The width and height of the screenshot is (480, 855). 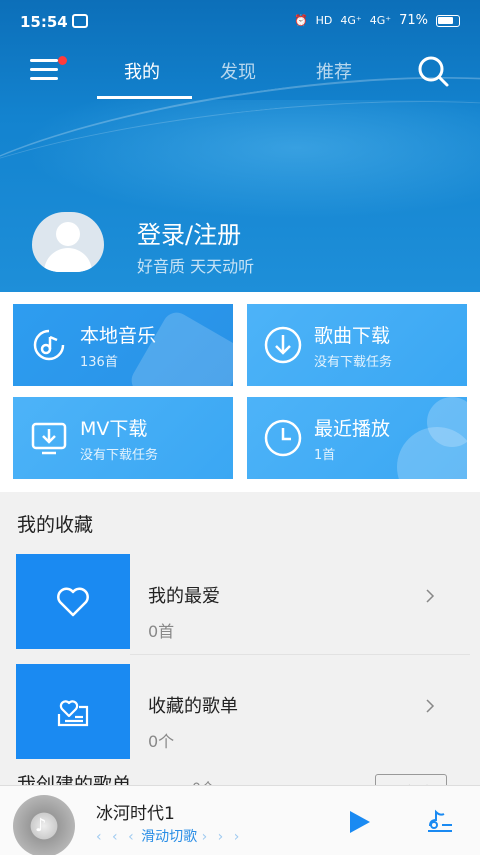 What do you see at coordinates (324, 20) in the screenshot?
I see `hd-badge: HD` at bounding box center [324, 20].